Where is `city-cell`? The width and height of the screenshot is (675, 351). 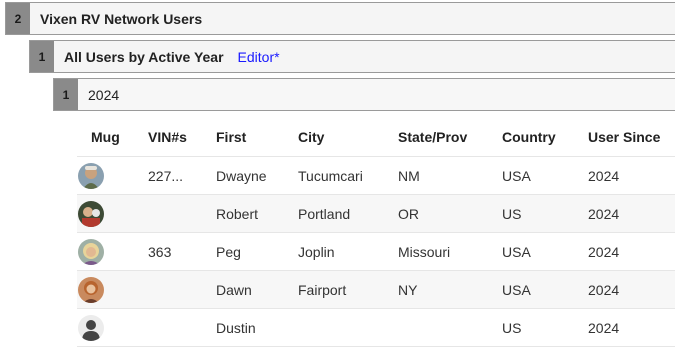 city-cell is located at coordinates (348, 327).